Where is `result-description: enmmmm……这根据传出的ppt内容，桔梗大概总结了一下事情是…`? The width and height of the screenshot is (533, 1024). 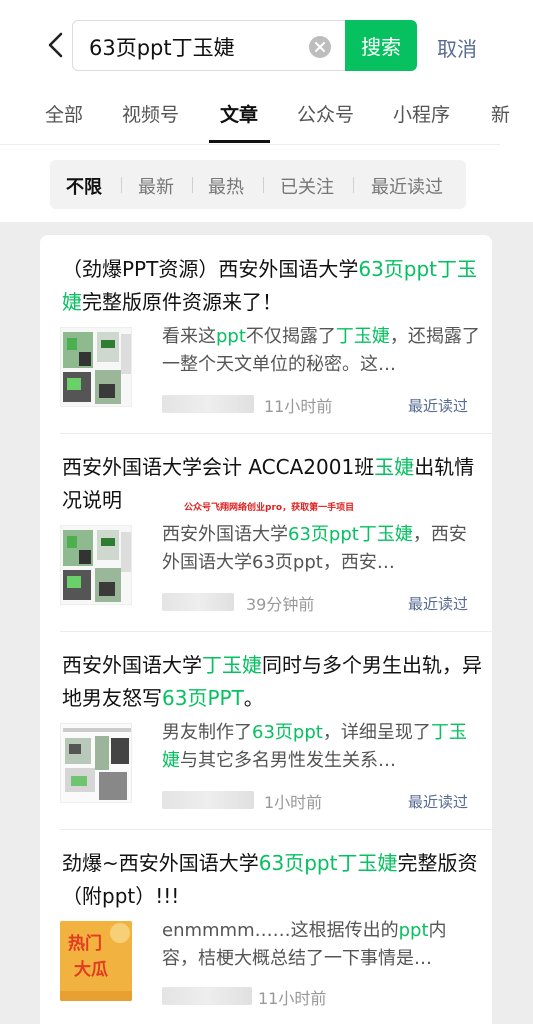
result-description: enmmmm……这根据传出的ppt内容，桔梗大概总结了一下事情是… is located at coordinates (322, 945).